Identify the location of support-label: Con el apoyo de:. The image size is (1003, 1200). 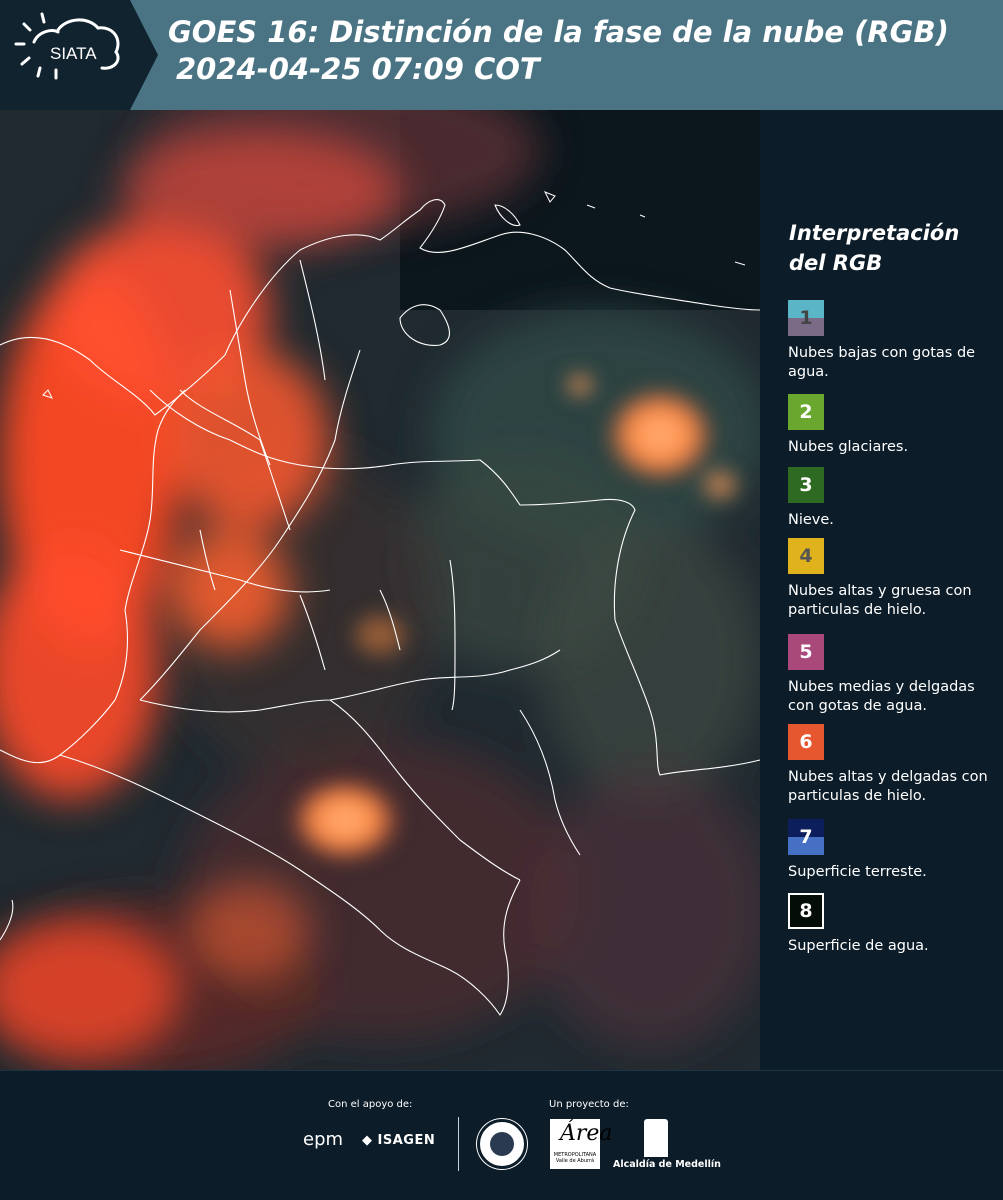
(370, 1104).